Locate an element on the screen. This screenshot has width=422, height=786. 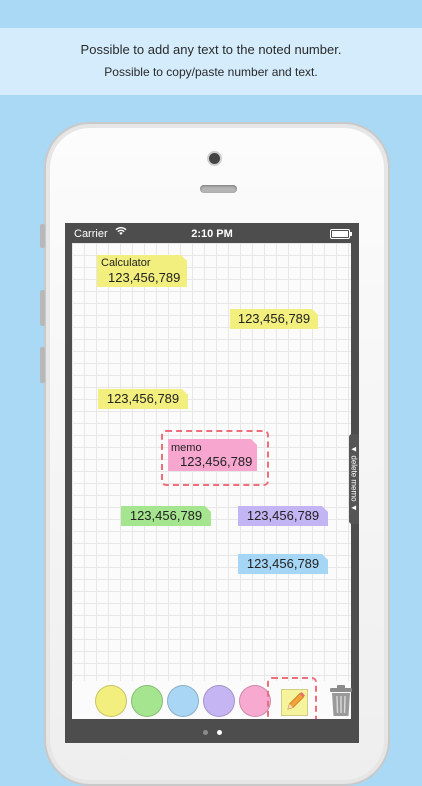
camera-icon is located at coordinates (214, 158).